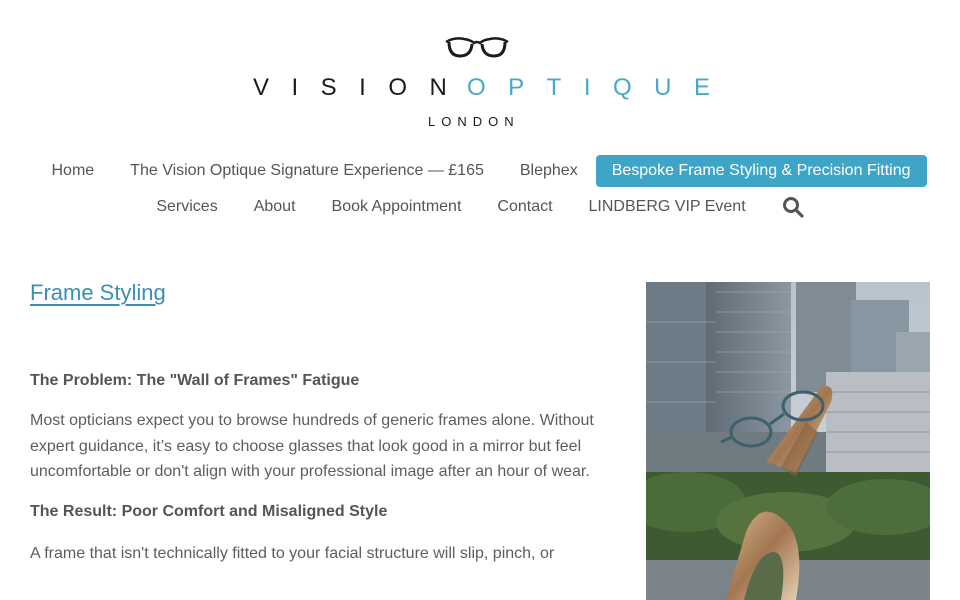  I want to click on nav-item-book-appointment: Book Appointment, so click(397, 207).